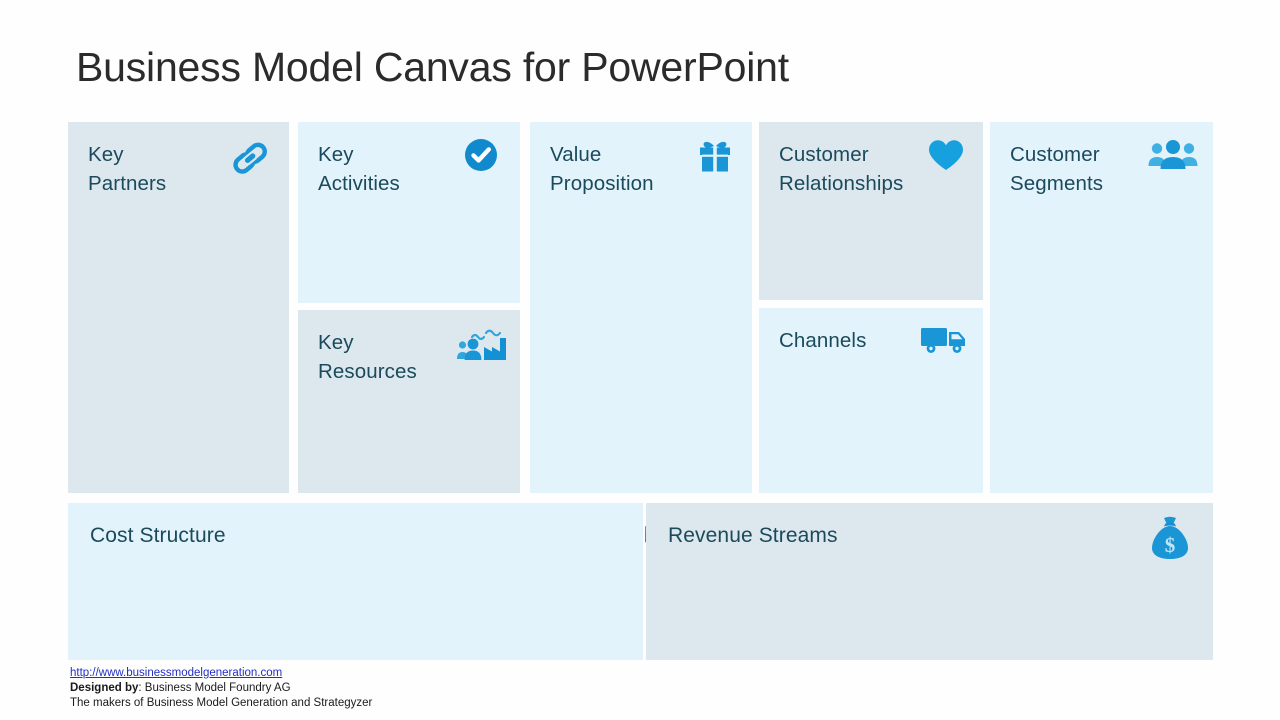 This screenshot has height=720, width=1280. I want to click on credit-designed-by-line: Designed by: Business Model Foundry AG, so click(370, 688).